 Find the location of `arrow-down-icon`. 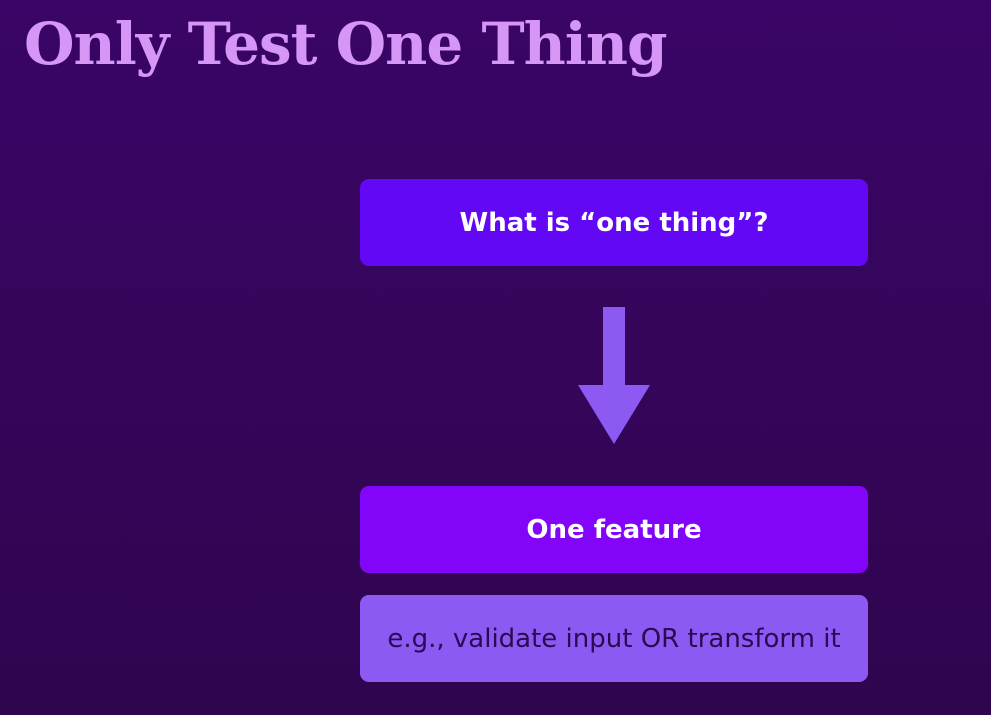

arrow-down-icon is located at coordinates (614, 375).